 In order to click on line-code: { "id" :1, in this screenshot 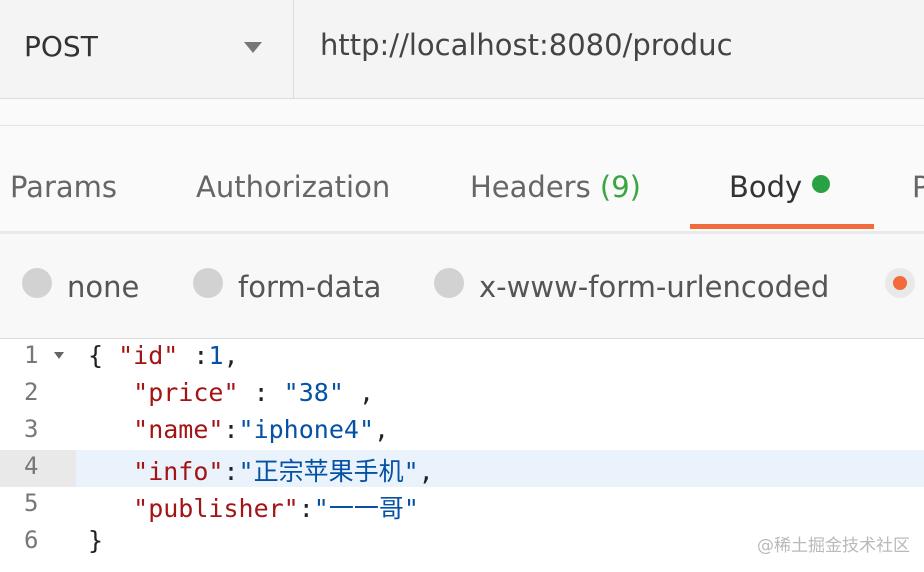, I will do `click(500, 357)`.